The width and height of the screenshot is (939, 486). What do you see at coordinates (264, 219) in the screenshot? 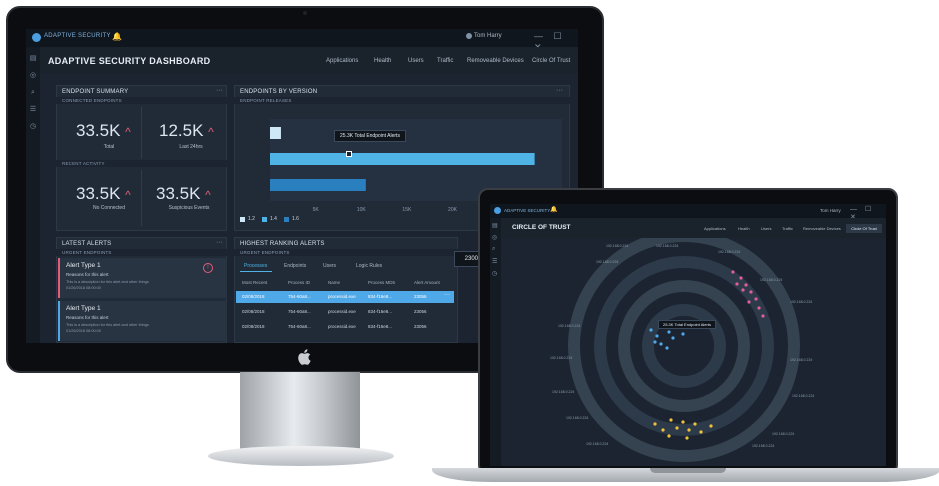
I see `legend-swatch` at bounding box center [264, 219].